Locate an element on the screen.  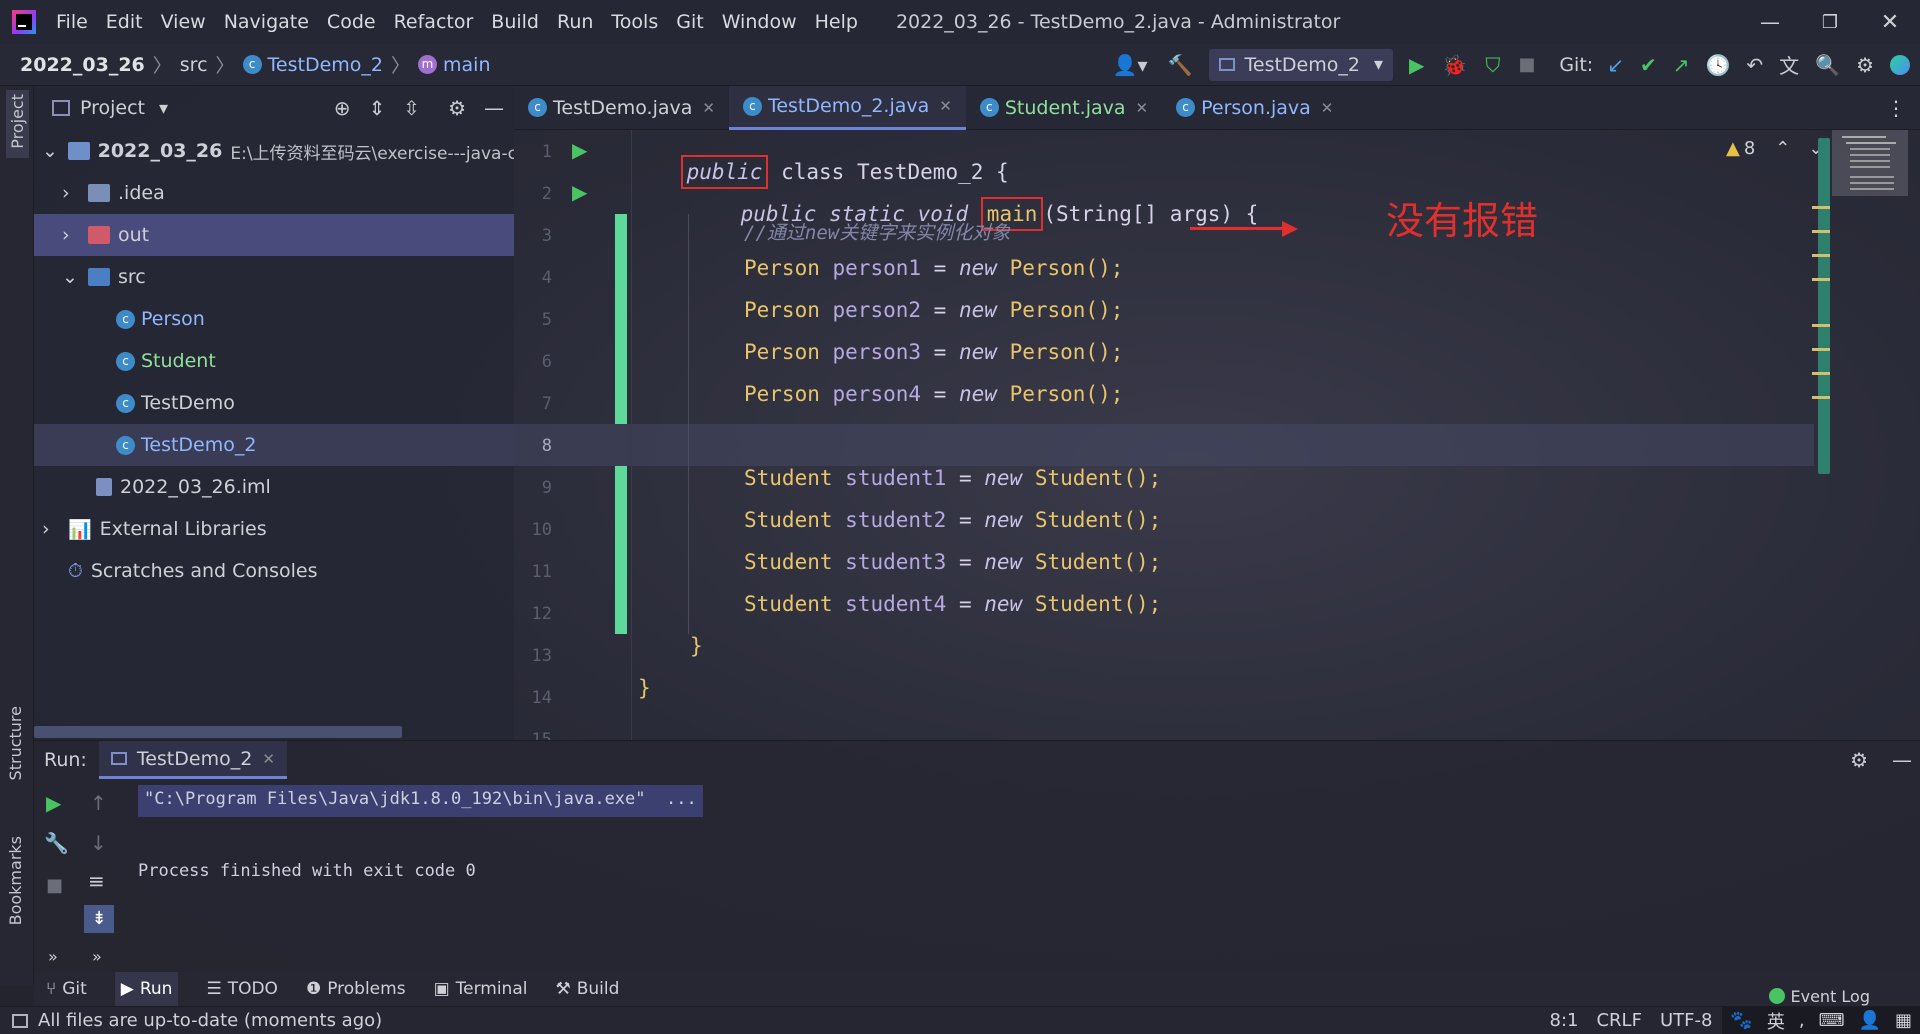
tree-item-student: c Student is located at coordinates (274, 361).